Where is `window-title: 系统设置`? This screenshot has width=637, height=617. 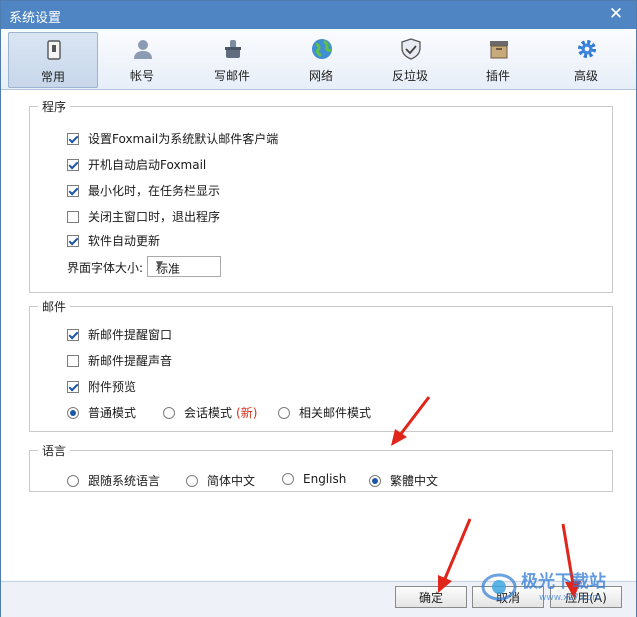 window-title: 系统设置 is located at coordinates (35, 18).